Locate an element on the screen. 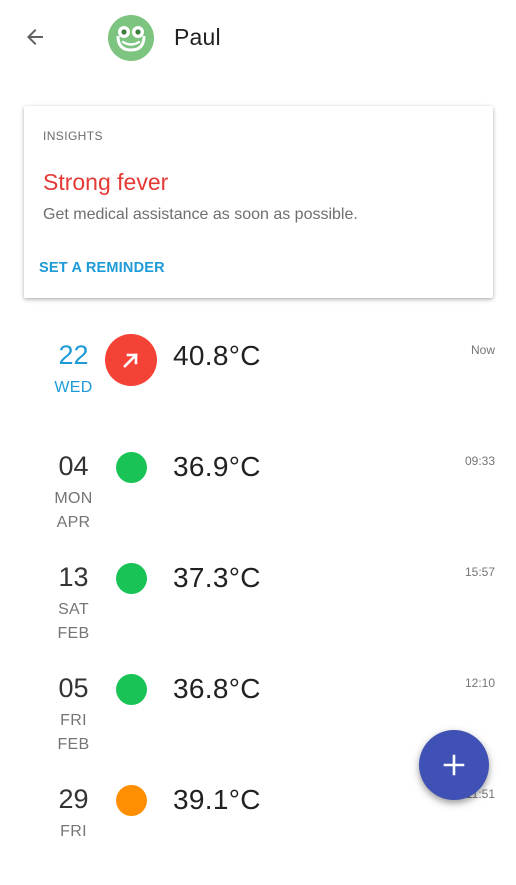 The height and width of the screenshot is (885, 516). insights-header: INSIGHTS is located at coordinates (73, 136).